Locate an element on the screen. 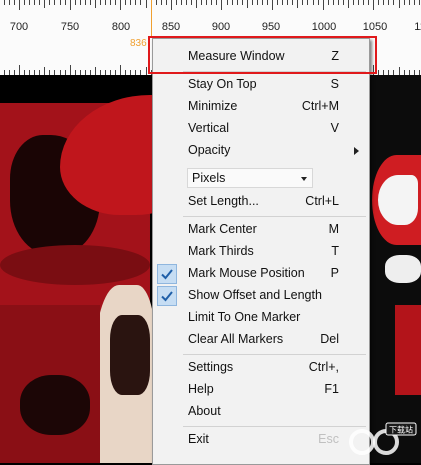 The height and width of the screenshot is (465, 421). menu-item-label: Mark Thirds is located at coordinates (221, 251).